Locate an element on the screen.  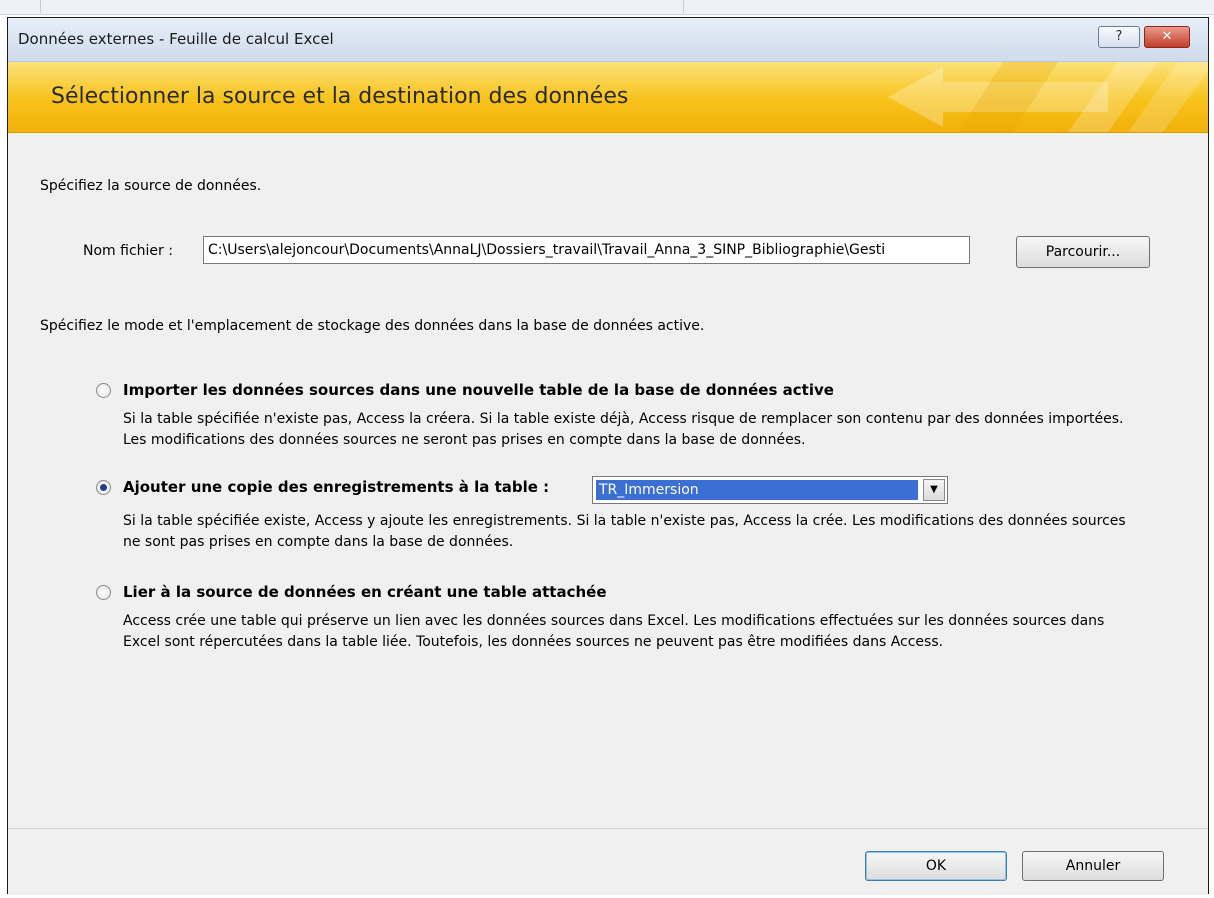
close-button: ✕ is located at coordinates (1167, 37).